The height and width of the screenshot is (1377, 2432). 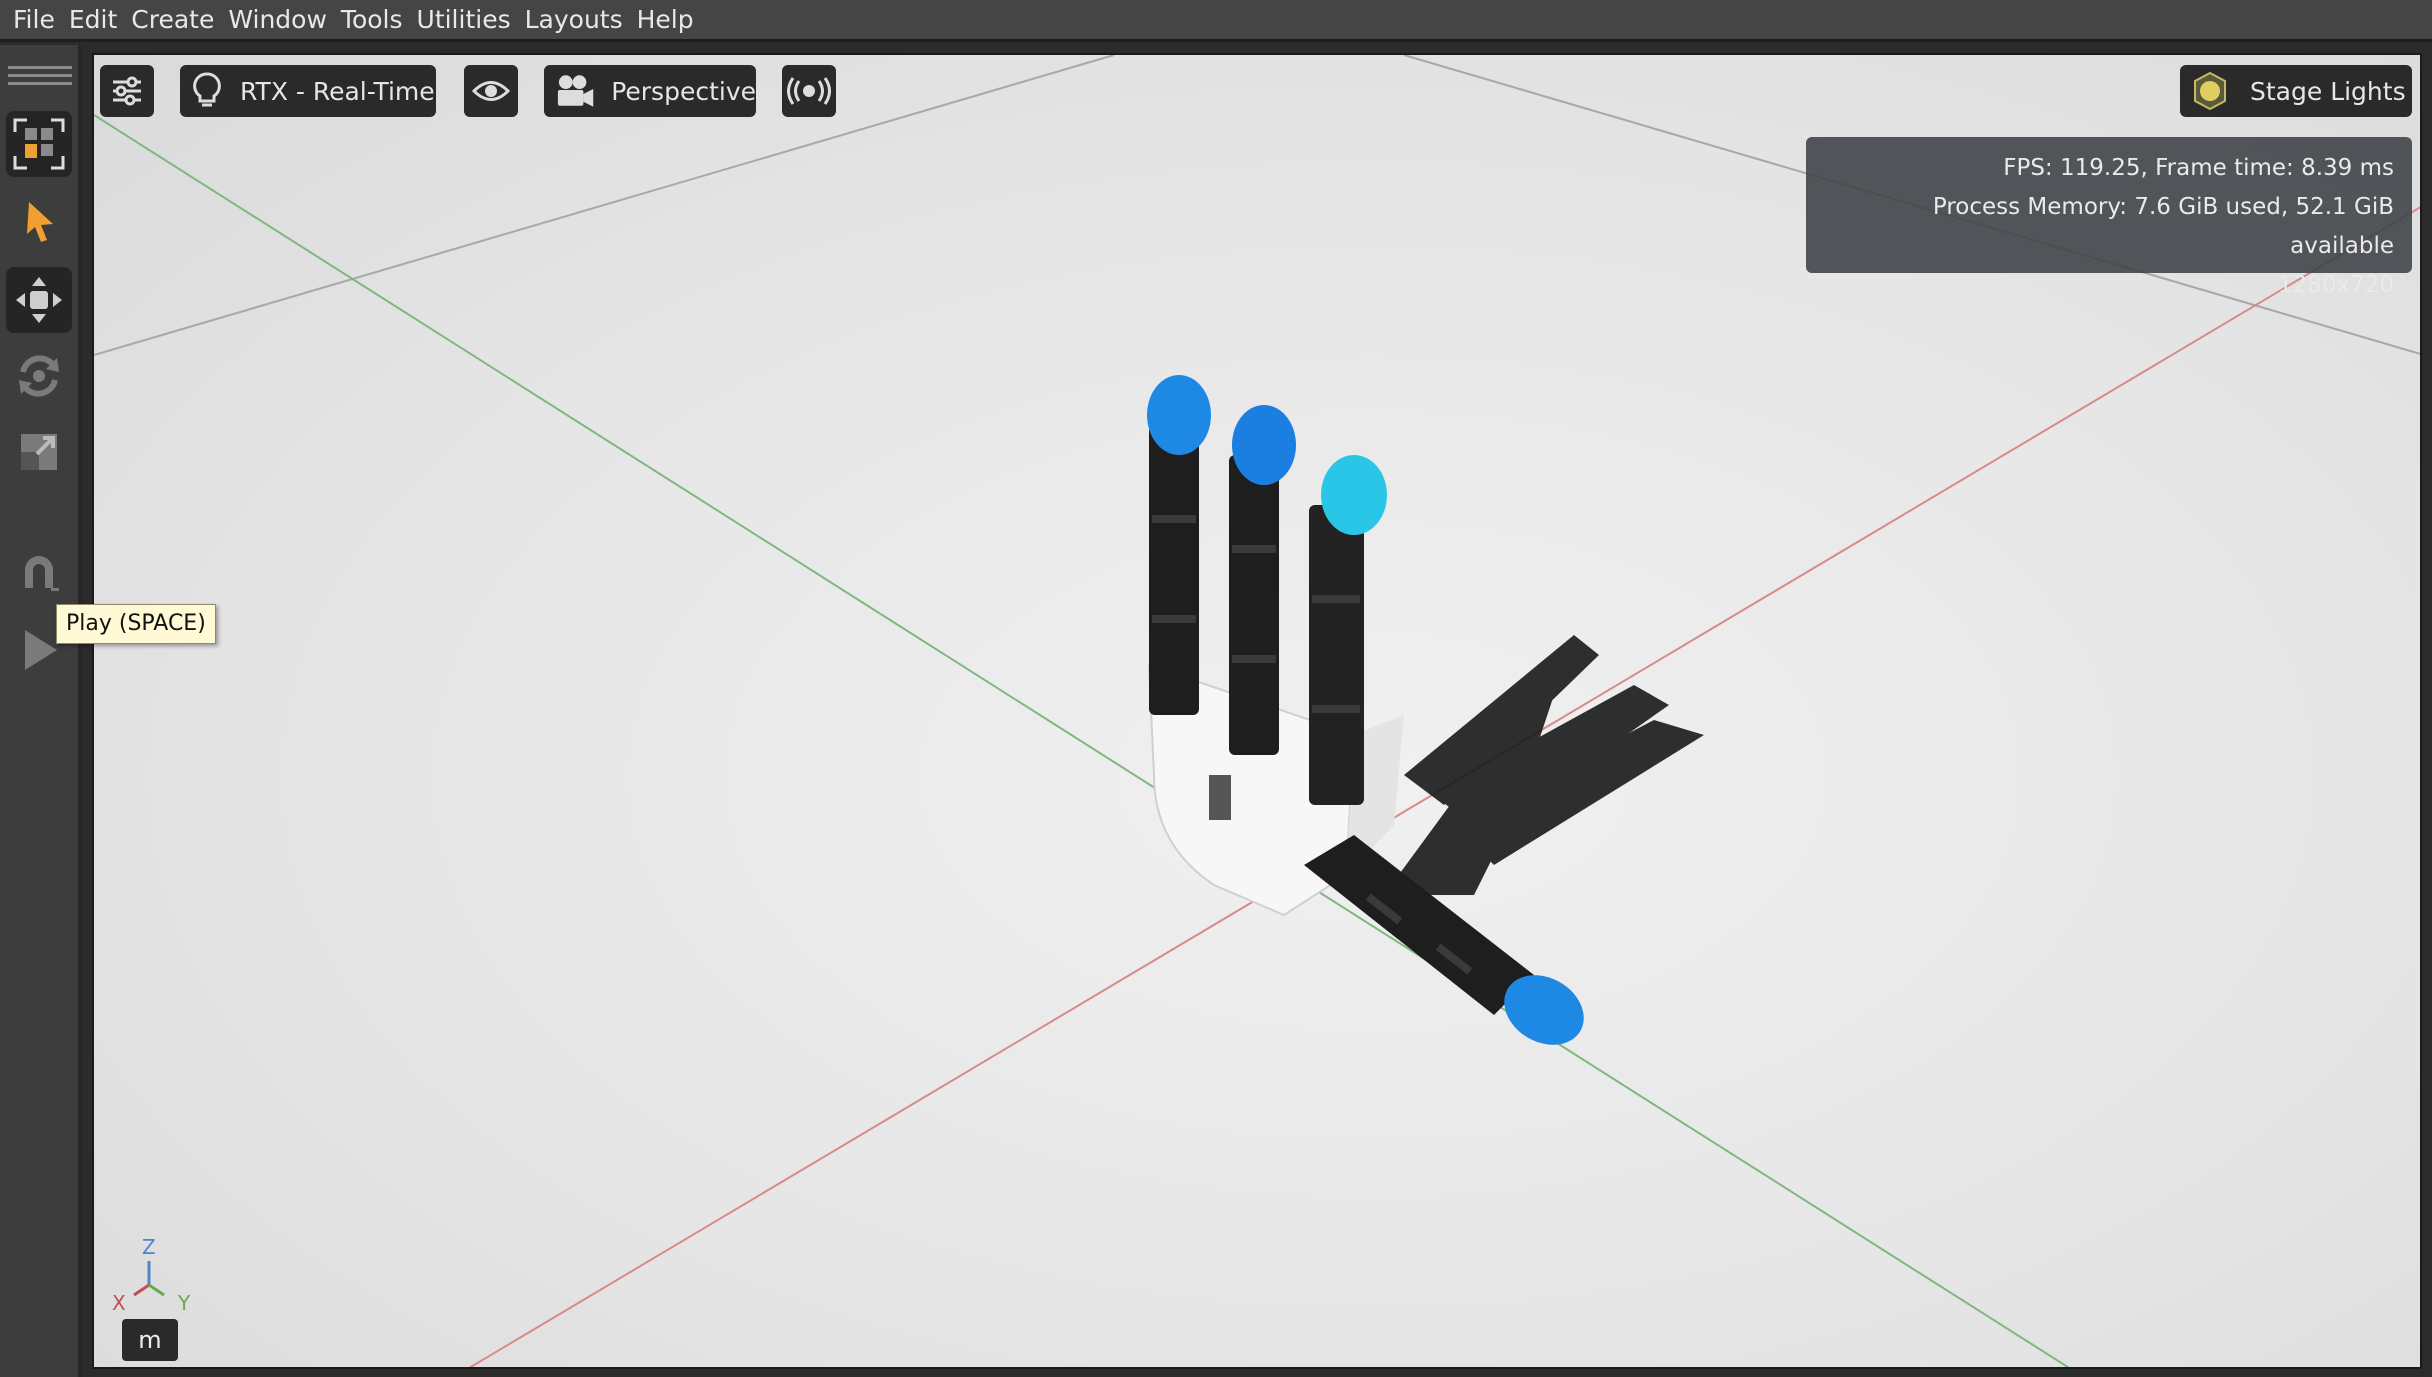 What do you see at coordinates (119, 1303) in the screenshot?
I see `axis-x-label: X` at bounding box center [119, 1303].